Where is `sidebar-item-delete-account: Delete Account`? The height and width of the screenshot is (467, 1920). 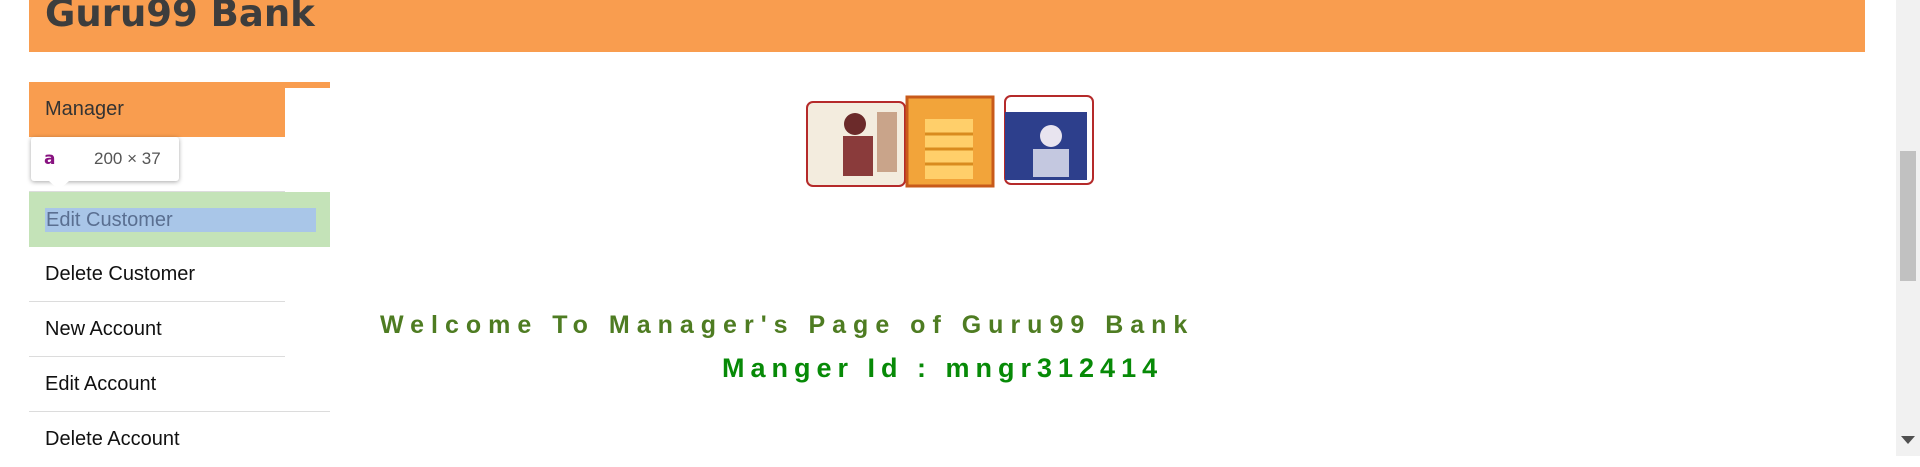 sidebar-item-delete-account: Delete Account is located at coordinates (157, 439).